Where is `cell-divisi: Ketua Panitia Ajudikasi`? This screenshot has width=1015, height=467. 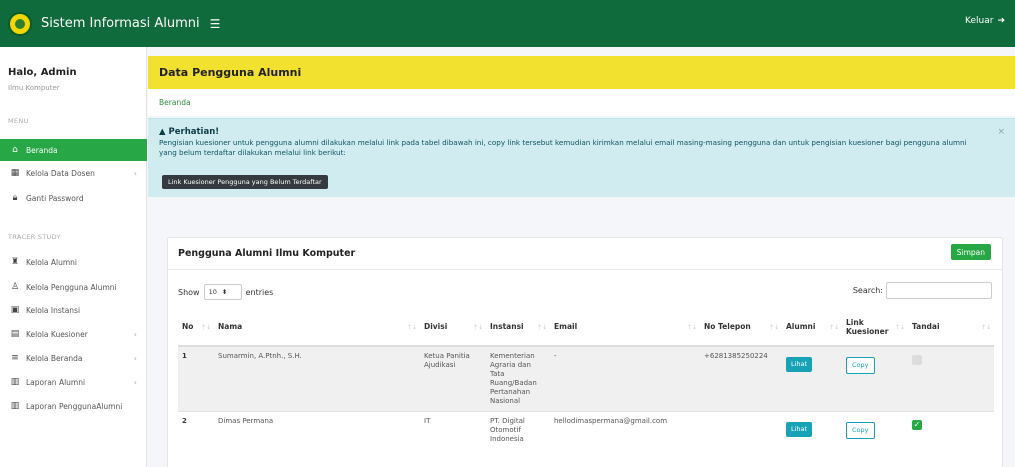 cell-divisi: Ketua Panitia Ajudikasi is located at coordinates (453, 379).